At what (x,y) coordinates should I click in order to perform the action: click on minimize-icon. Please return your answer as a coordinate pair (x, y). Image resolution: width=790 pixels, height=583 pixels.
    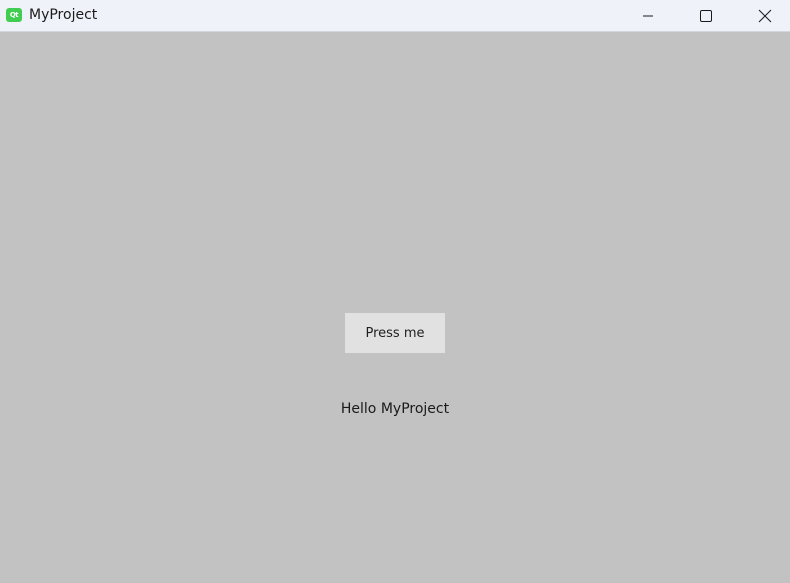
    Looking at the image, I should click on (648, 15).